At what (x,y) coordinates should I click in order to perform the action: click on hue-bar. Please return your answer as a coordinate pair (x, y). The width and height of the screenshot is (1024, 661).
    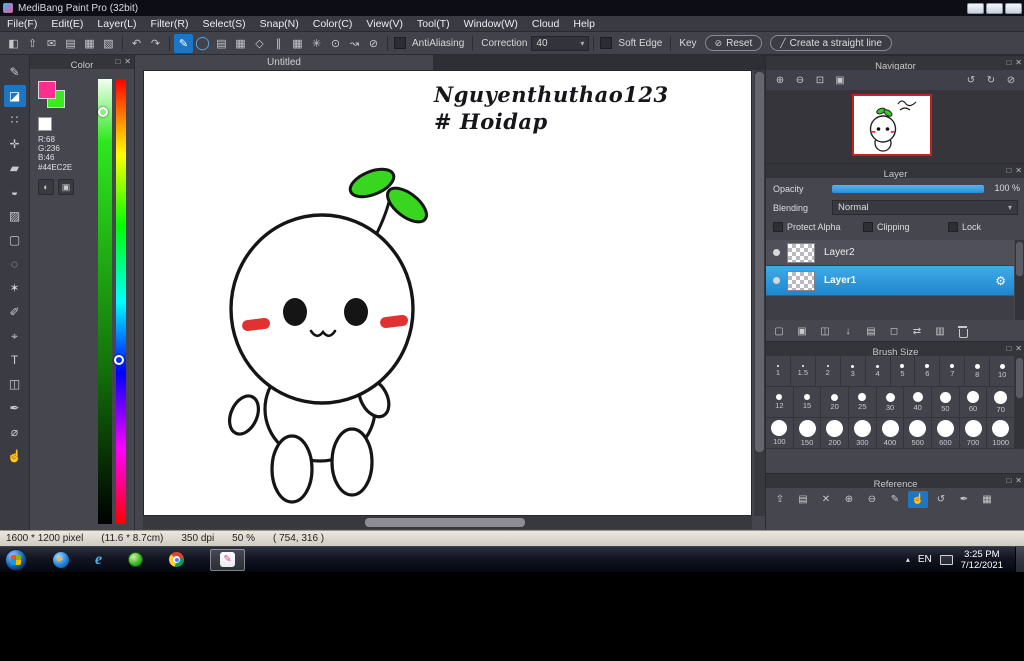
    Looking at the image, I should click on (120, 301).